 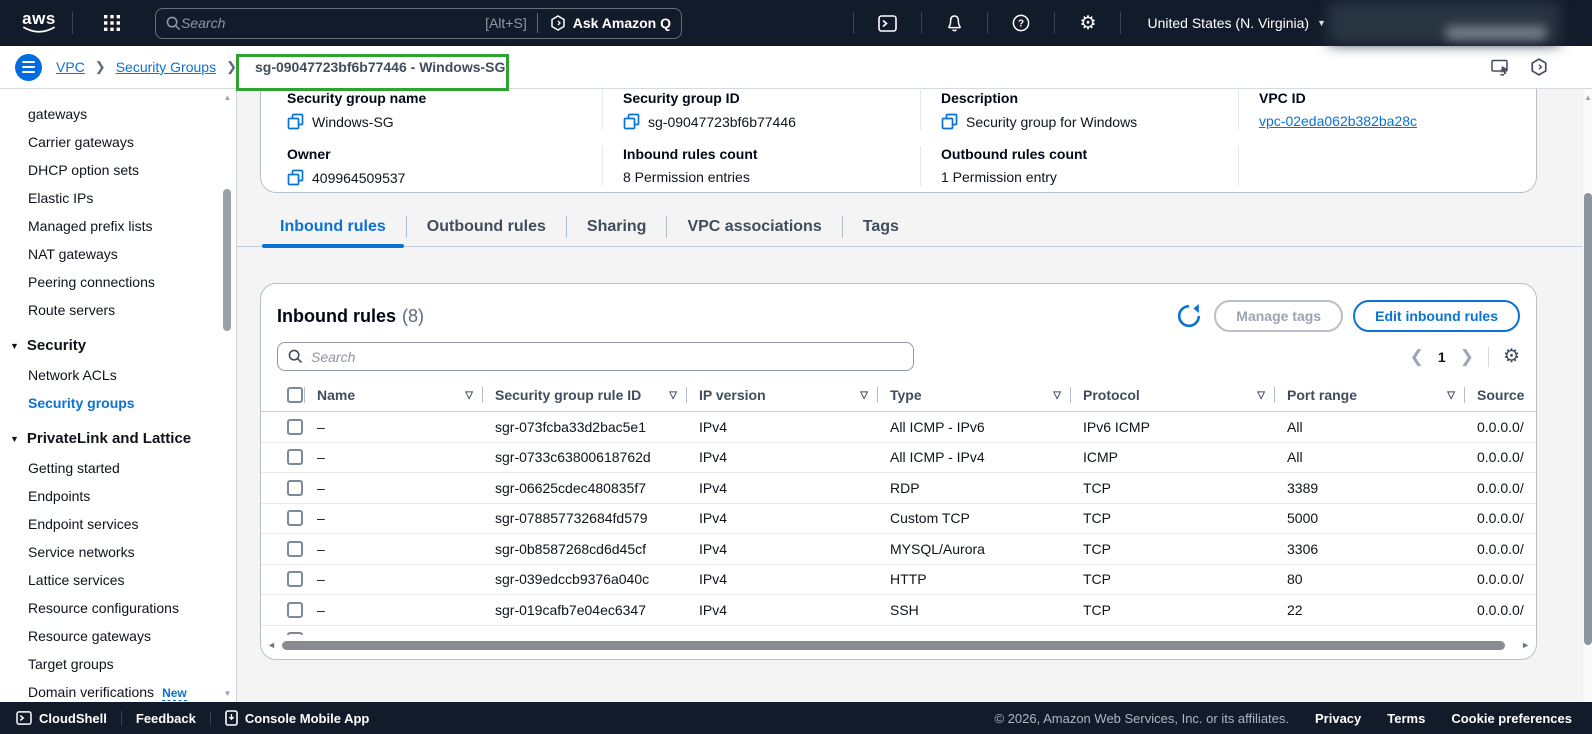 What do you see at coordinates (321, 487) in the screenshot?
I see `cell-name: –` at bounding box center [321, 487].